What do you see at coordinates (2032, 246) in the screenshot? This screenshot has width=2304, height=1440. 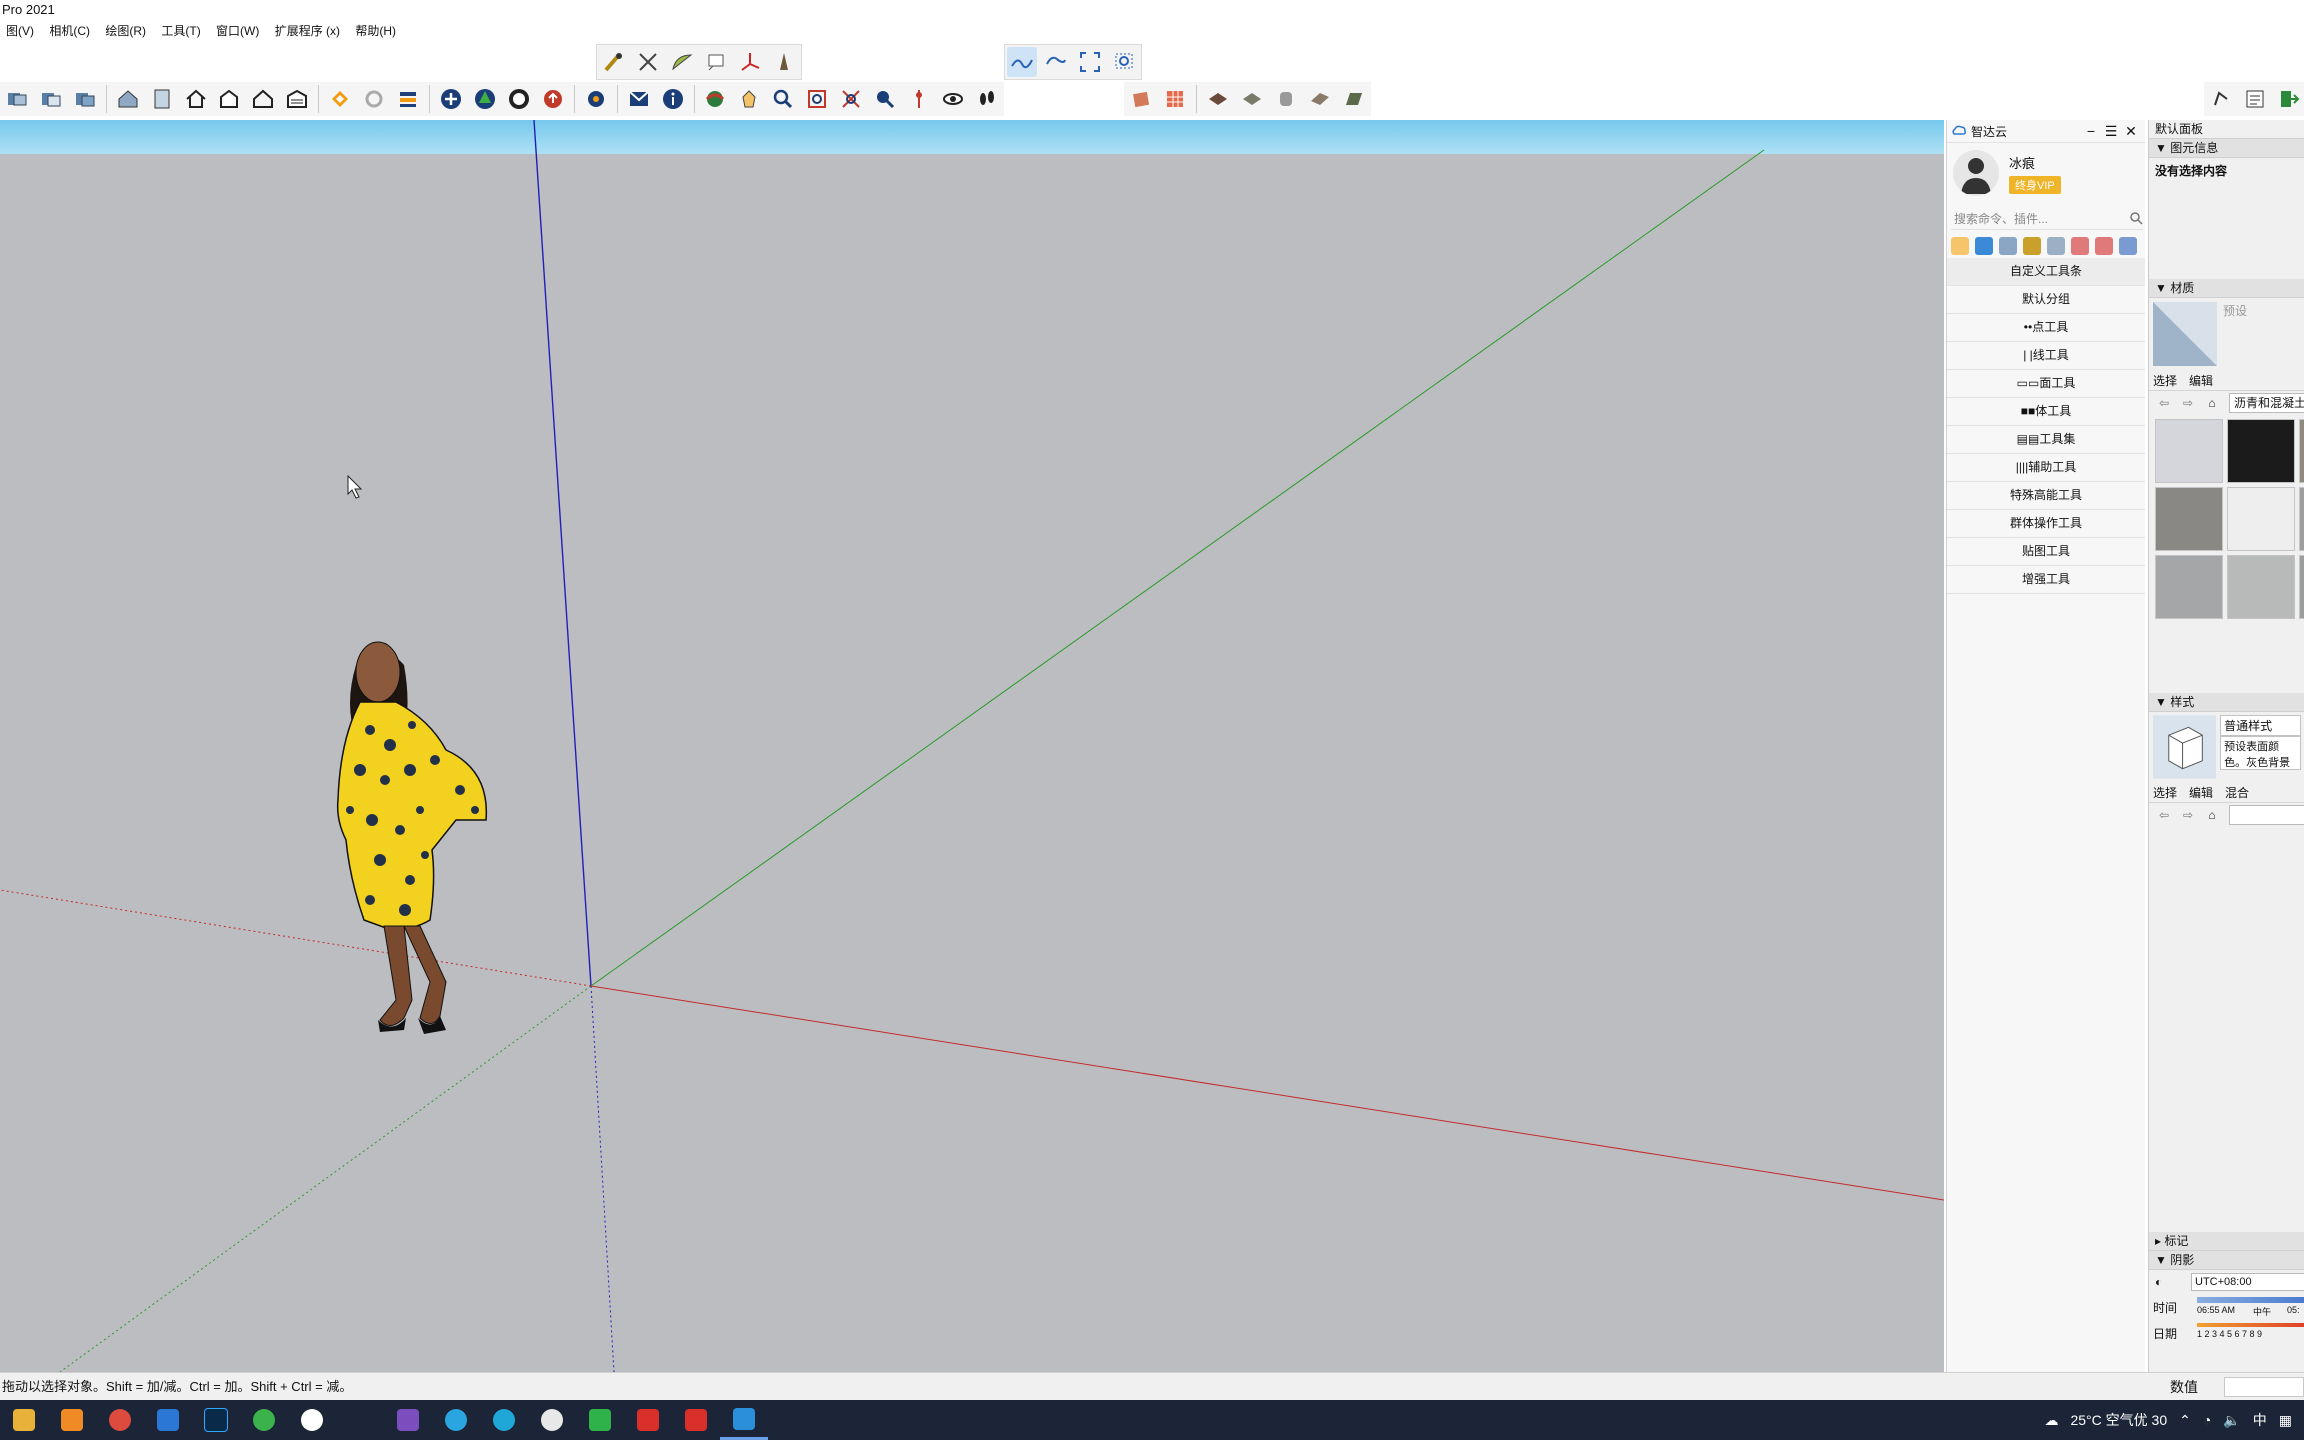 I see `box-icon` at bounding box center [2032, 246].